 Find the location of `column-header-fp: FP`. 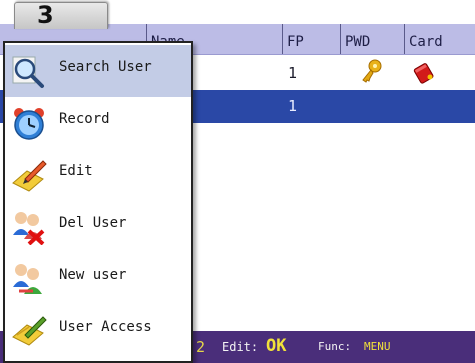

column-header-fp: FP is located at coordinates (311, 39).